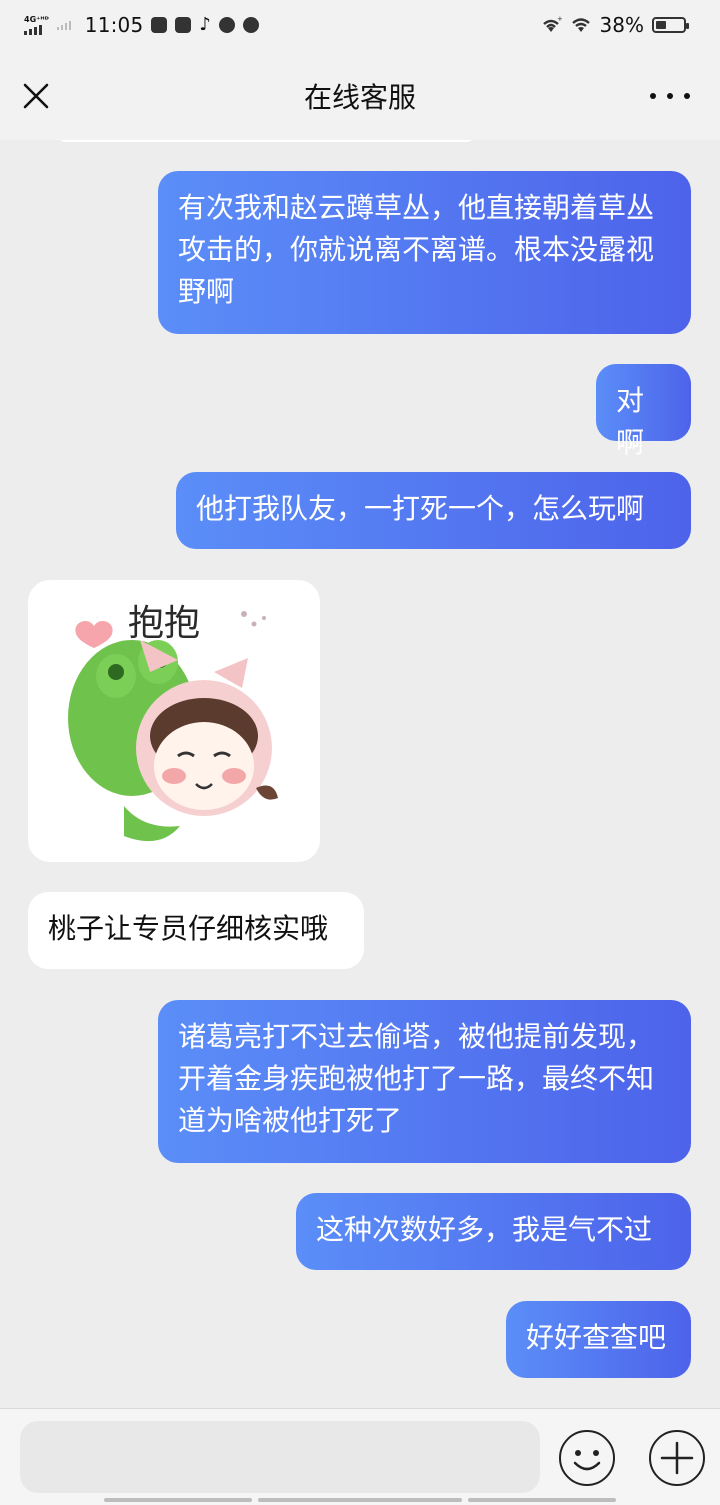 The width and height of the screenshot is (720, 1505). Describe the element at coordinates (63, 25) in the screenshot. I see `signal-bars-secondary-icon` at that location.